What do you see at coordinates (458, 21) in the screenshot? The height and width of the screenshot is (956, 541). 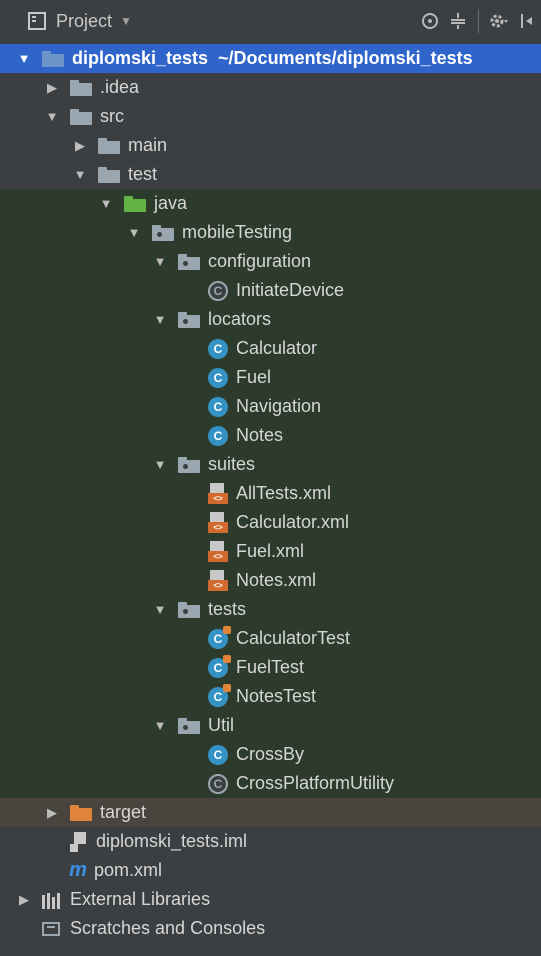 I see `collapse-all-icon` at bounding box center [458, 21].